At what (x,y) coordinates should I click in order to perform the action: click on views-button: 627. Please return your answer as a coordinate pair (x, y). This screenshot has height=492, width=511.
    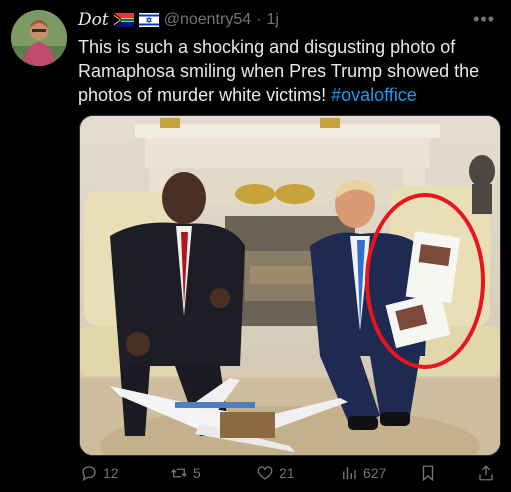
    Looking at the image, I should click on (363, 473).